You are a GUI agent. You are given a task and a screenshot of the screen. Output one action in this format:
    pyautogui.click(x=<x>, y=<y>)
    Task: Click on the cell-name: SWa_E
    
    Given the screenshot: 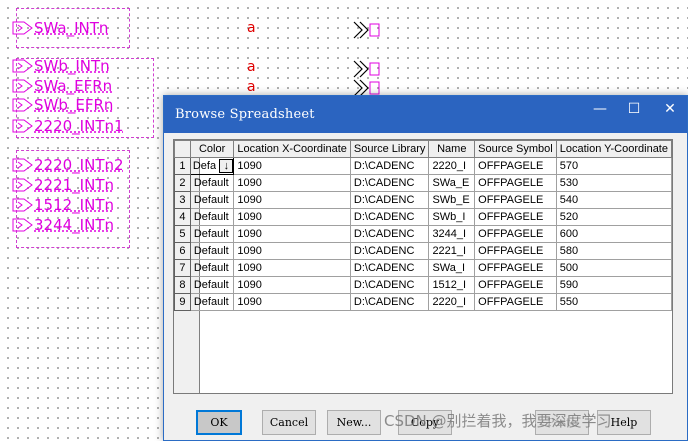 What is the action you would take?
    pyautogui.click(x=452, y=183)
    